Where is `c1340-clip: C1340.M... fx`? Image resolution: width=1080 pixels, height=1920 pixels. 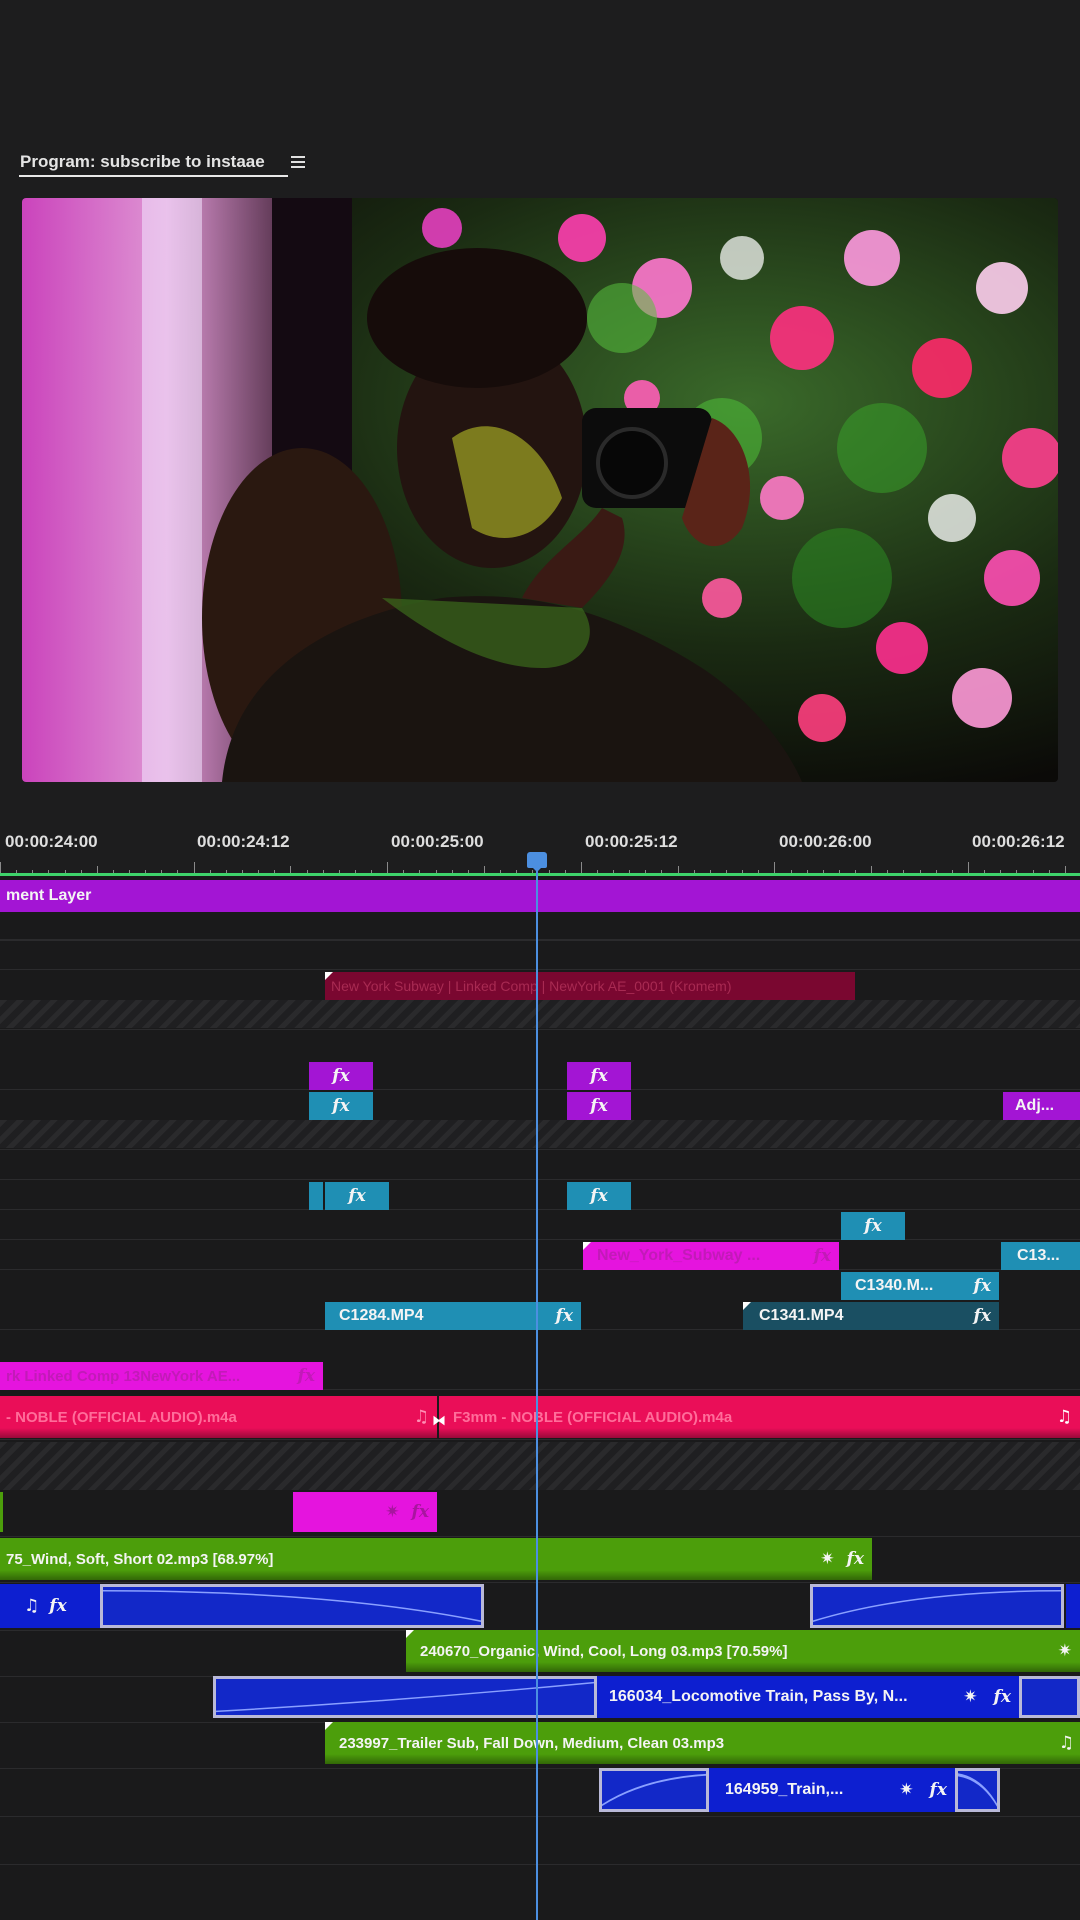 c1340-clip: C1340.M... fx is located at coordinates (920, 1286).